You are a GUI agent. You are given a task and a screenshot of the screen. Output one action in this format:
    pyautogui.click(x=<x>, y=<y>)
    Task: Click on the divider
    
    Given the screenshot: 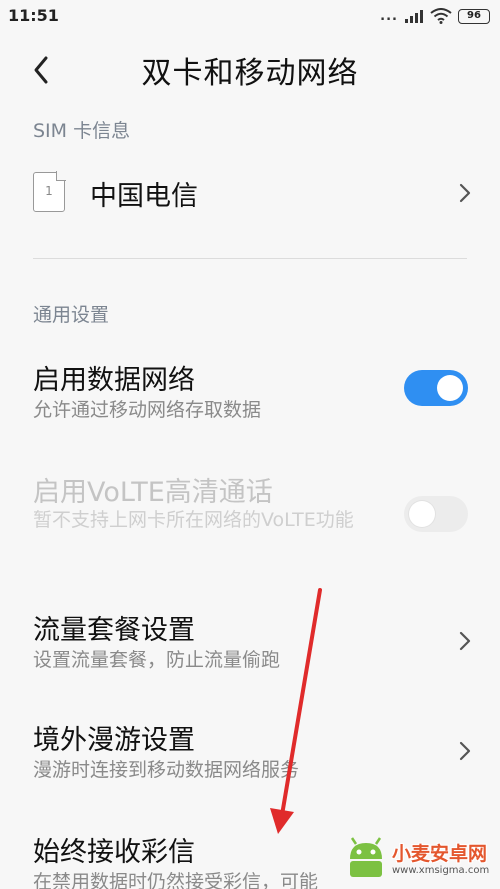 What is the action you would take?
    pyautogui.click(x=250, y=258)
    